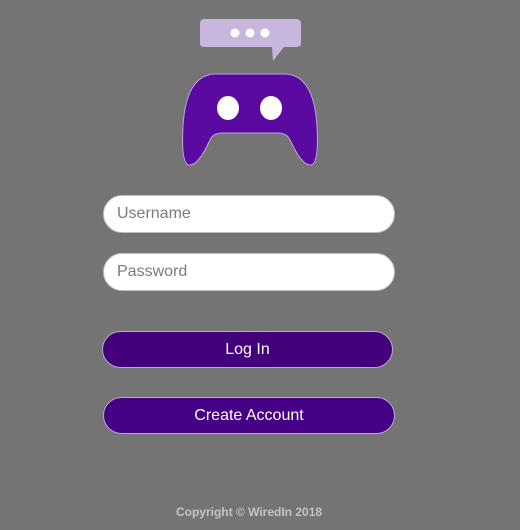 Image resolution: width=520 pixels, height=530 pixels. I want to click on app-logo, so click(250, 92).